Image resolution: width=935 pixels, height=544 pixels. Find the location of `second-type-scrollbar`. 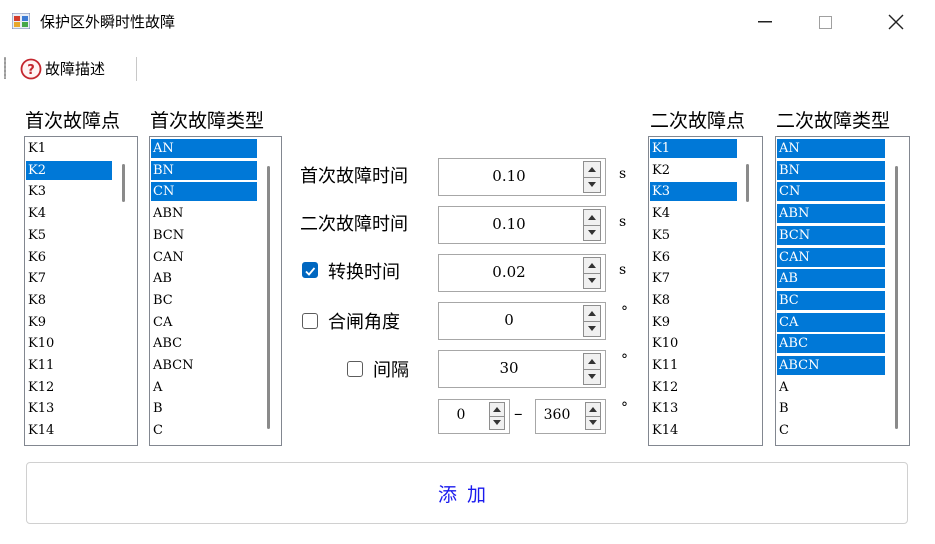

second-type-scrollbar is located at coordinates (896, 297).